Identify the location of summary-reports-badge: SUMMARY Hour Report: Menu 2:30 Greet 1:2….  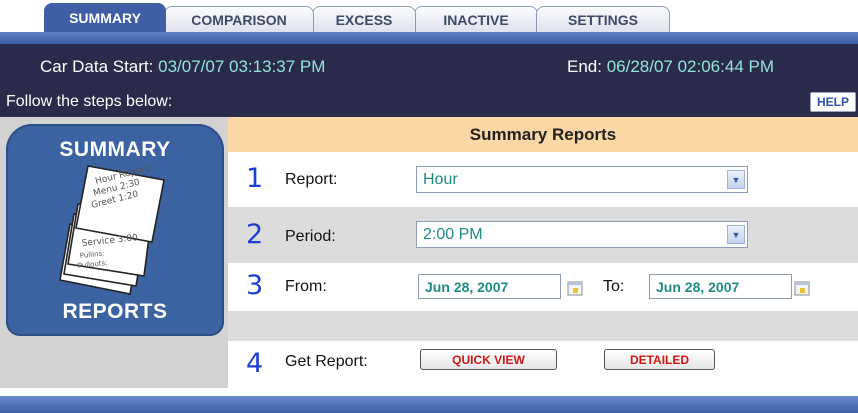
(115, 230).